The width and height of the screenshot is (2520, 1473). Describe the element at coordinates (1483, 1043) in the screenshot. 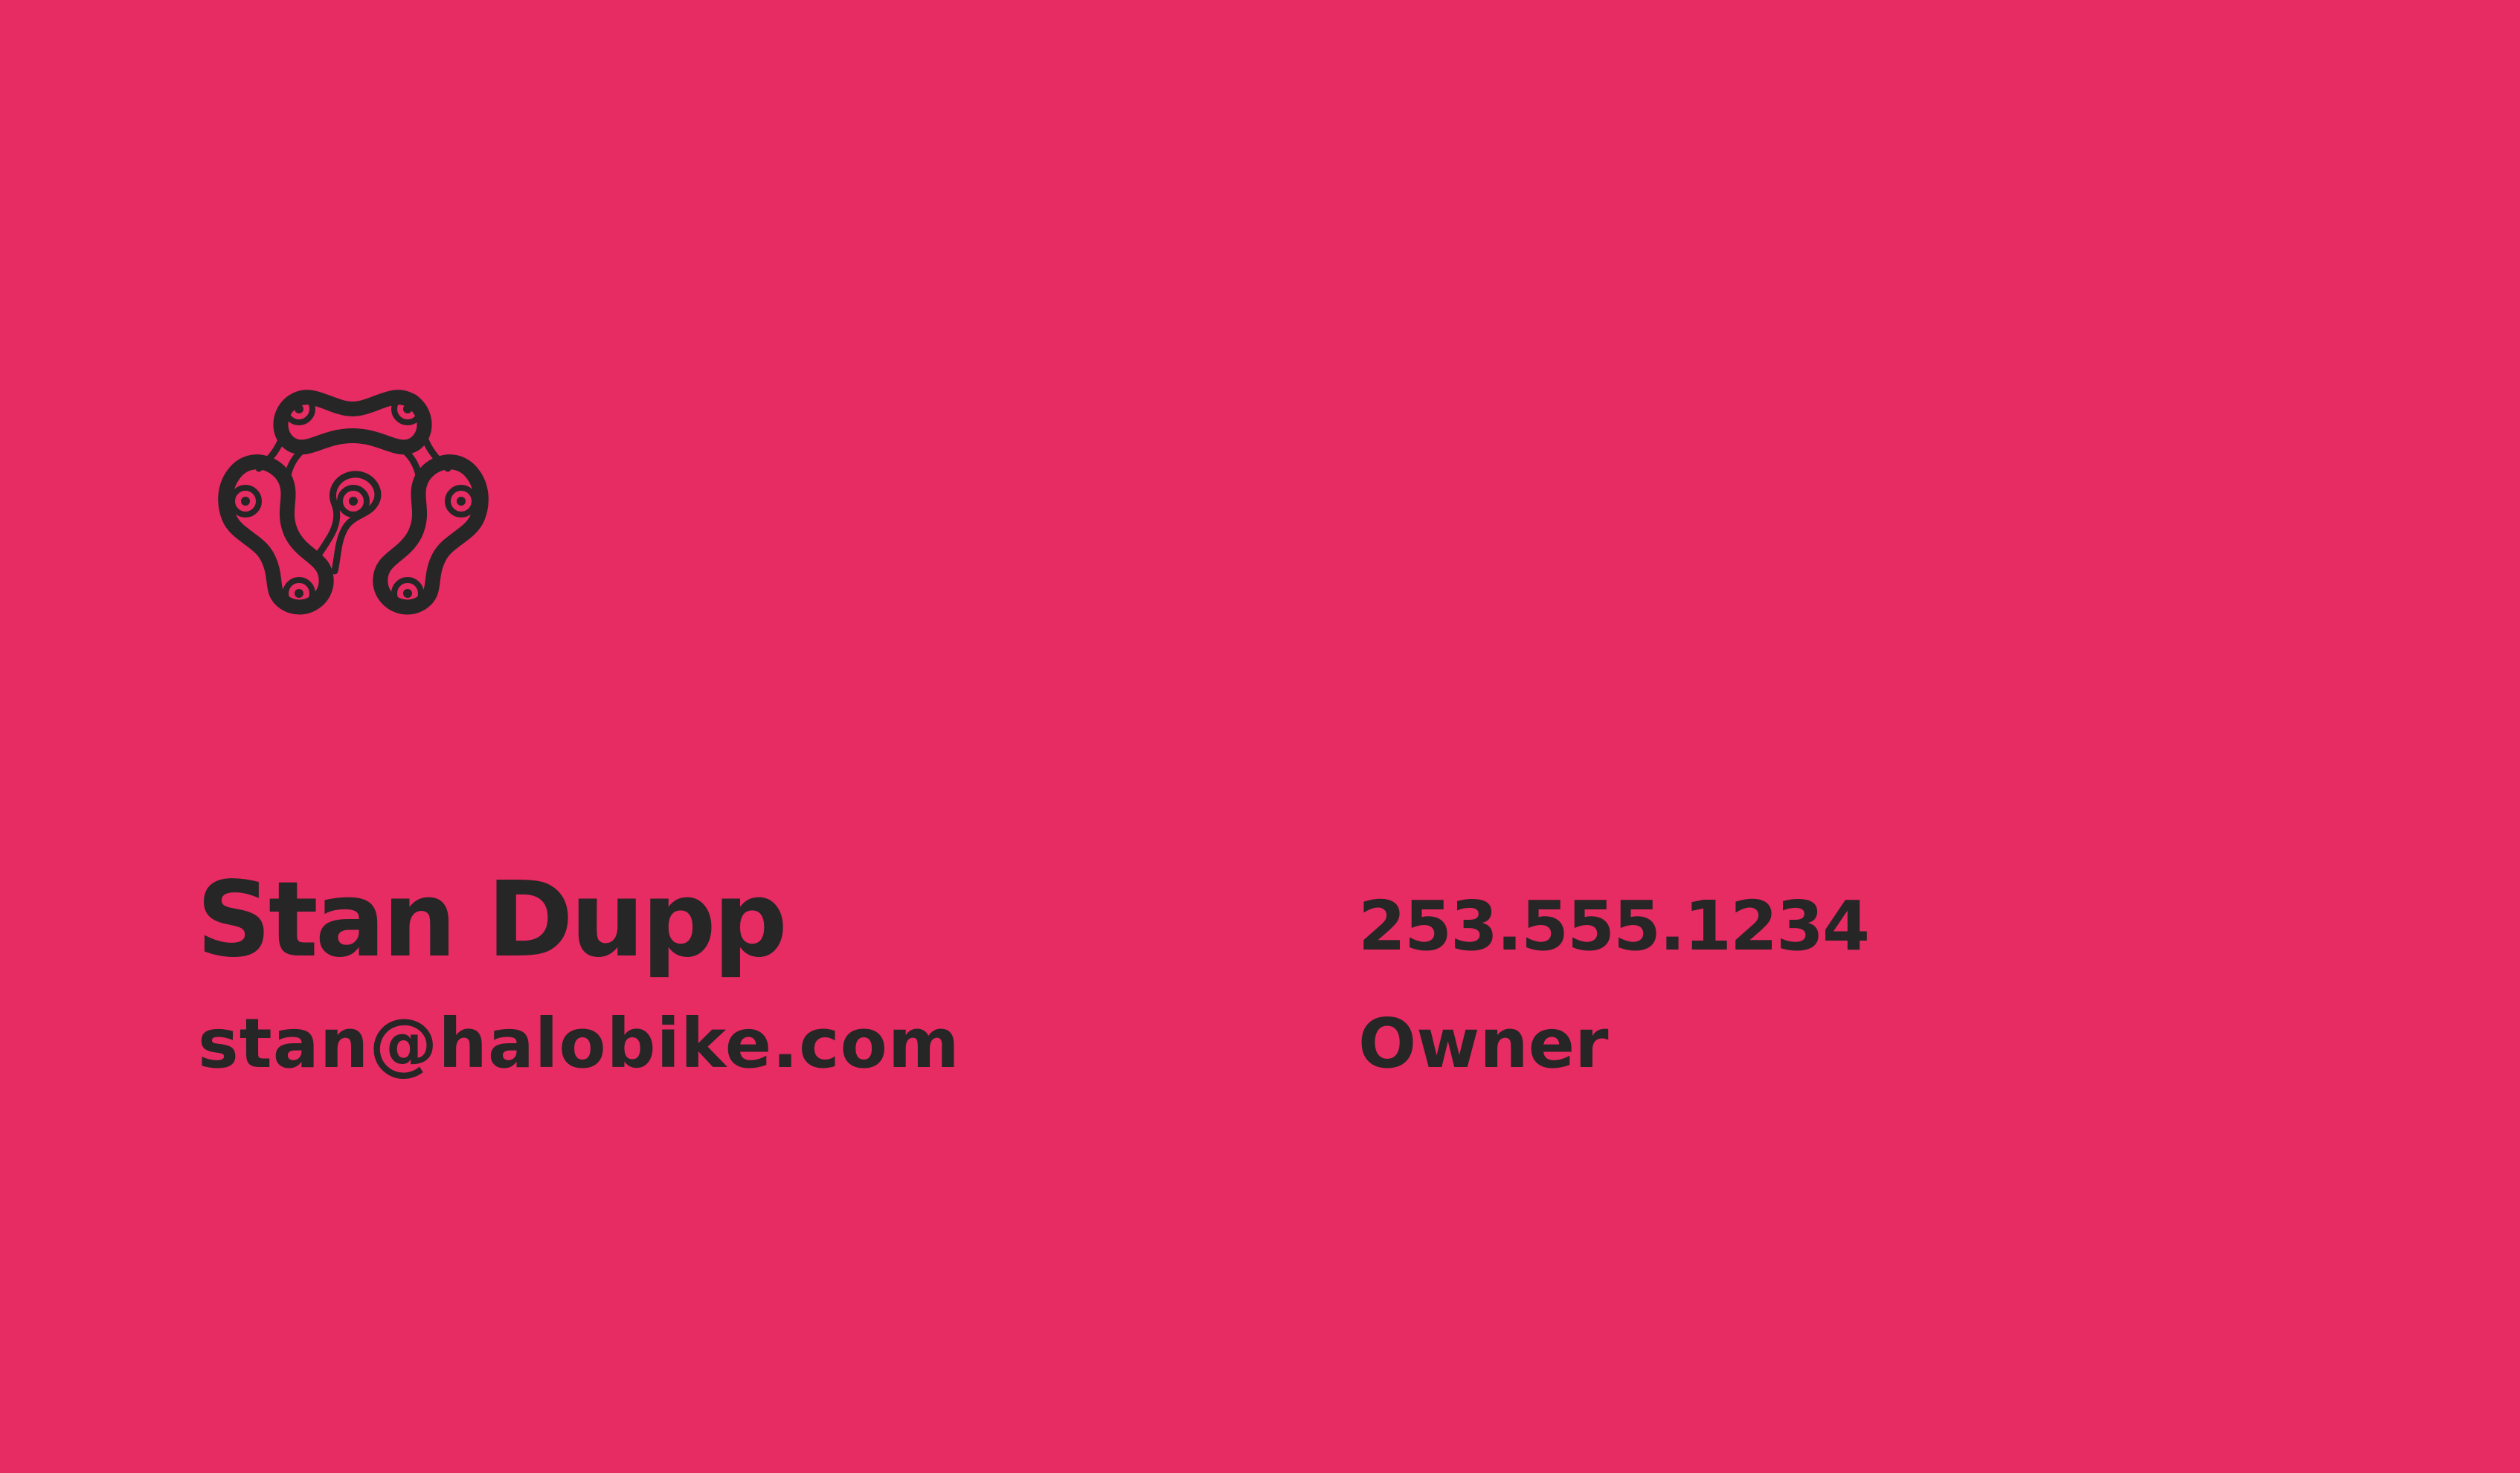

I see `contact-role: Owner` at that location.